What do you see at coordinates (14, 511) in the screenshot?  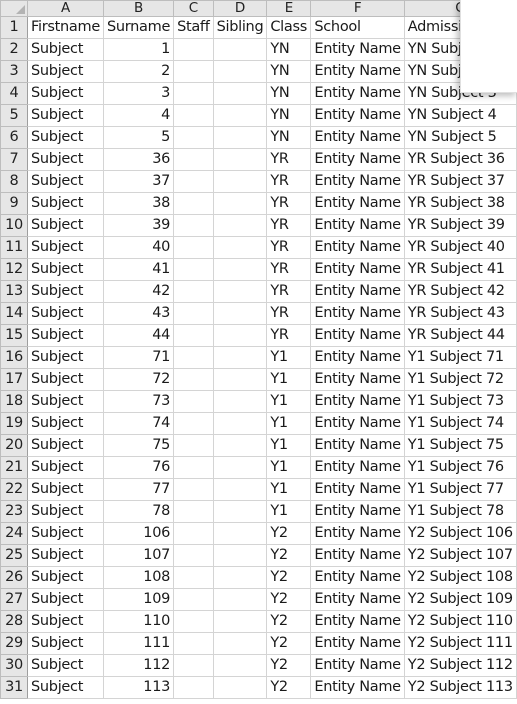 I see `row-header: 23` at bounding box center [14, 511].